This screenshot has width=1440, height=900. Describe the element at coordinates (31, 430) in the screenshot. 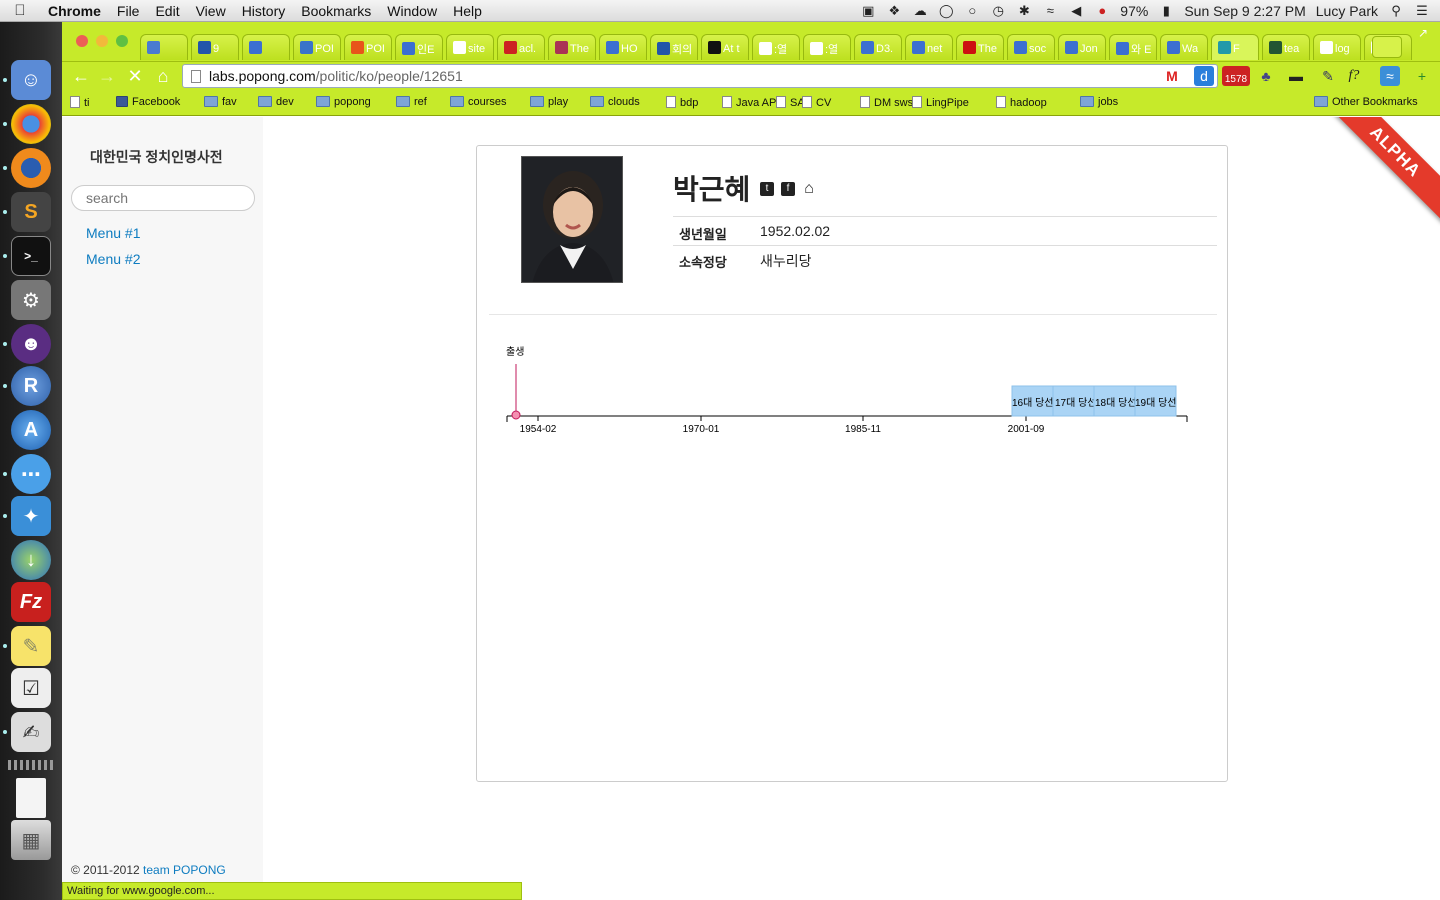

I see `app-store-icon: A` at that location.